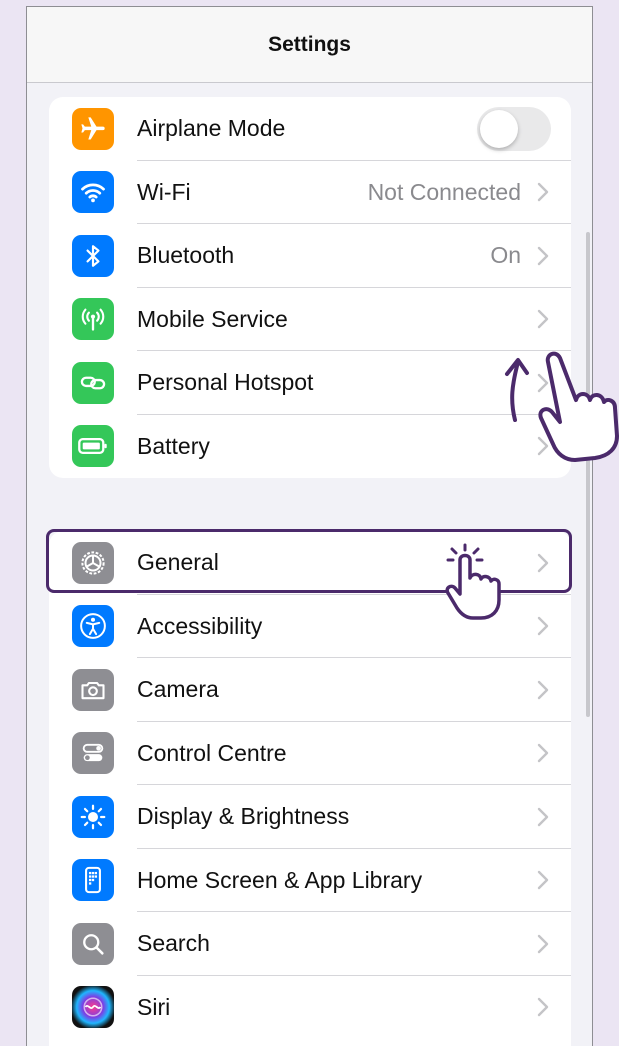  What do you see at coordinates (310, 1008) in the screenshot?
I see `settings-row-siri: Siri` at bounding box center [310, 1008].